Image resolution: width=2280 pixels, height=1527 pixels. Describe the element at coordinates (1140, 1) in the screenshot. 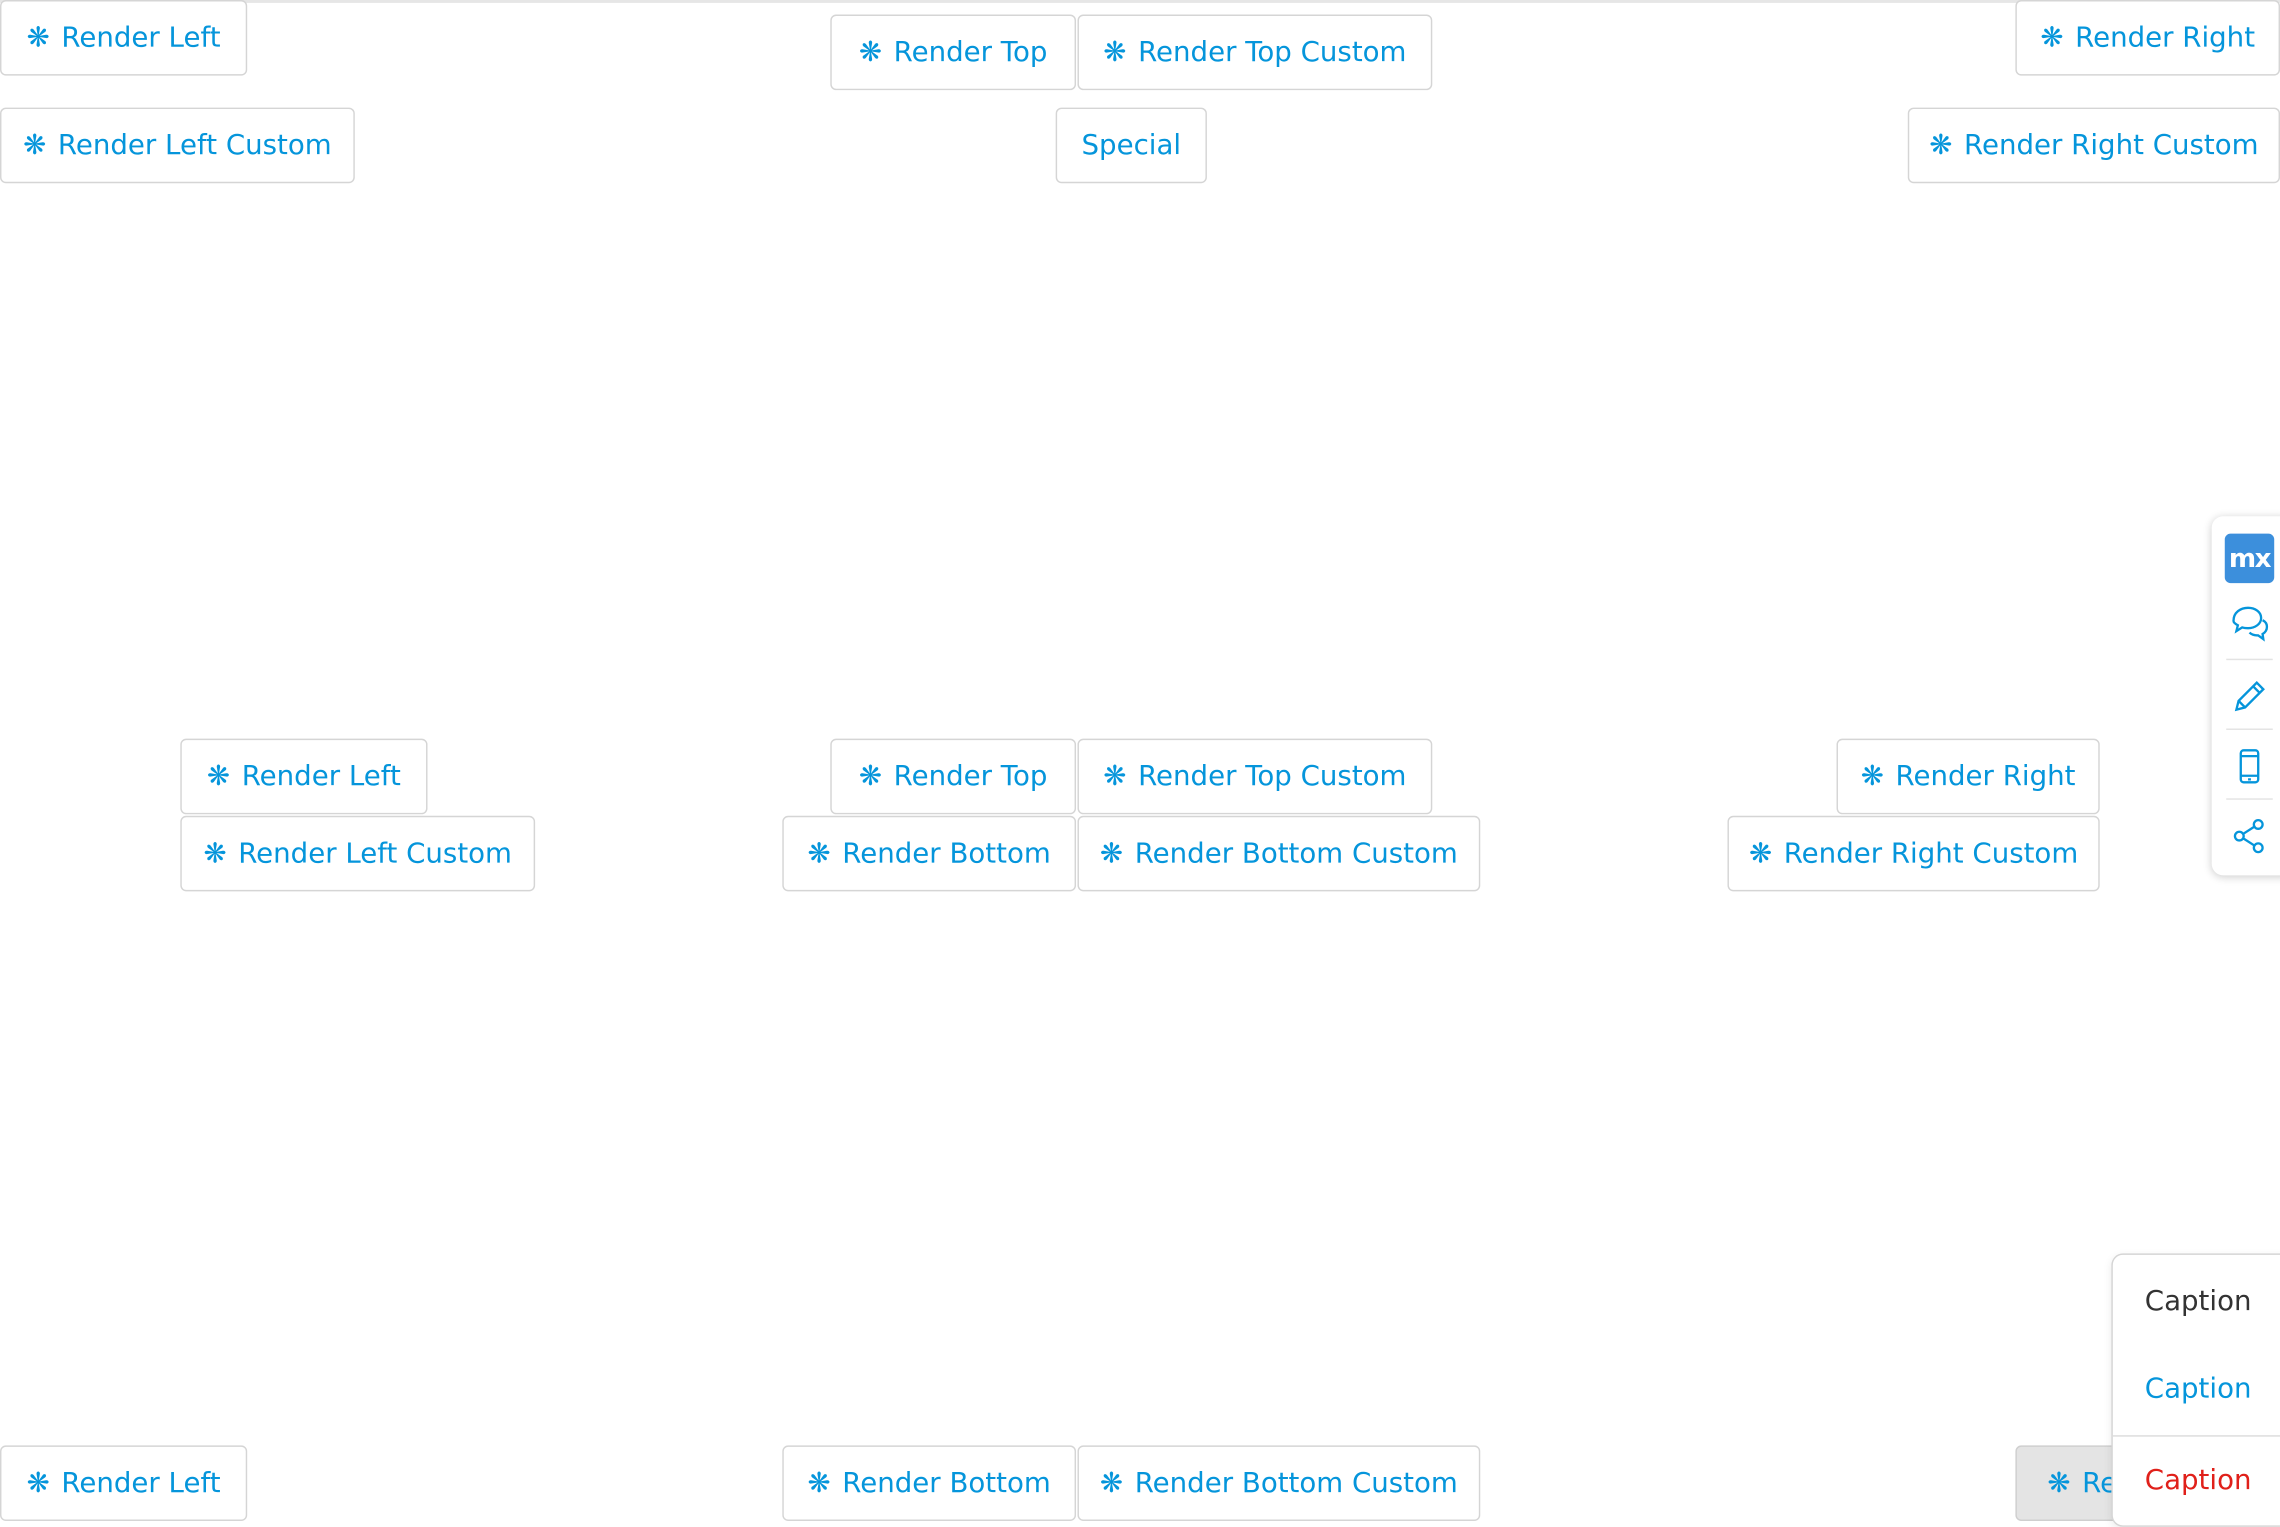

I see `top-divider` at that location.